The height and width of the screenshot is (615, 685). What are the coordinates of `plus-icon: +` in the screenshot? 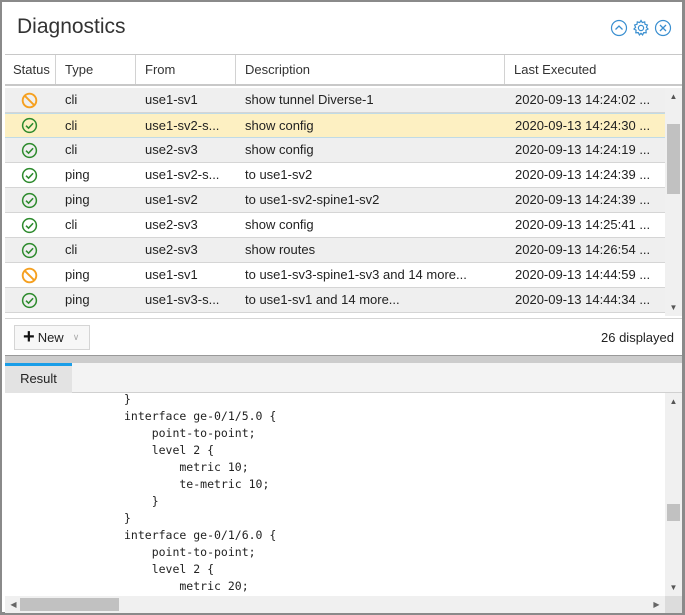 It's located at (29, 336).